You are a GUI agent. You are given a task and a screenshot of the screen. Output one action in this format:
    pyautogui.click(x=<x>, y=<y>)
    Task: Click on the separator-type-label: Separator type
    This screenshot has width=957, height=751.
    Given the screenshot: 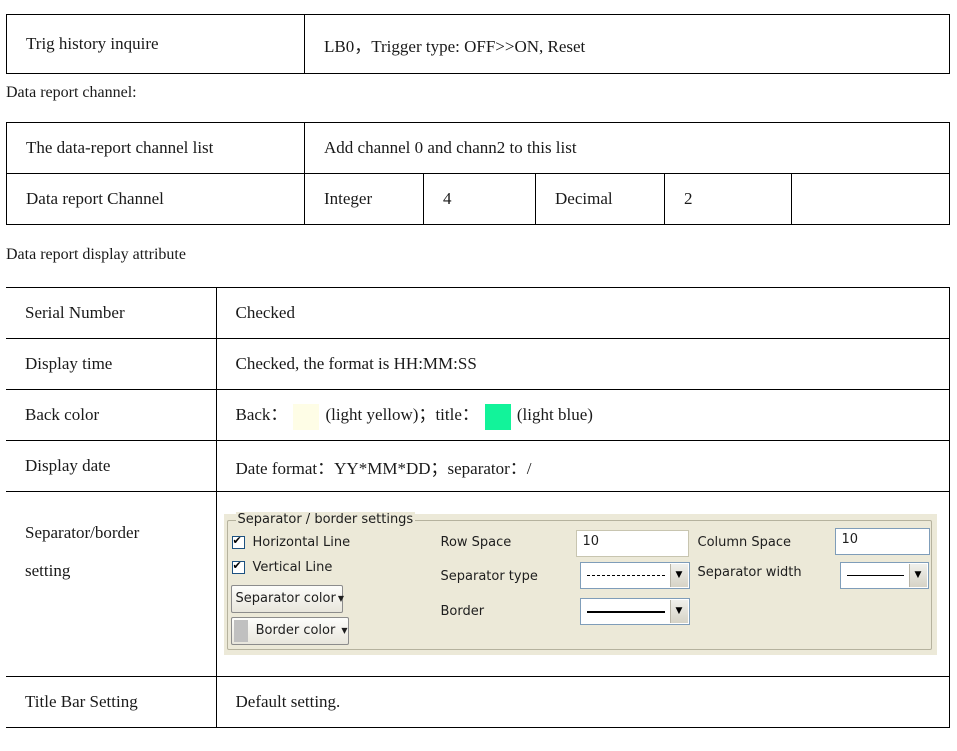 What is the action you would take?
    pyautogui.click(x=489, y=576)
    